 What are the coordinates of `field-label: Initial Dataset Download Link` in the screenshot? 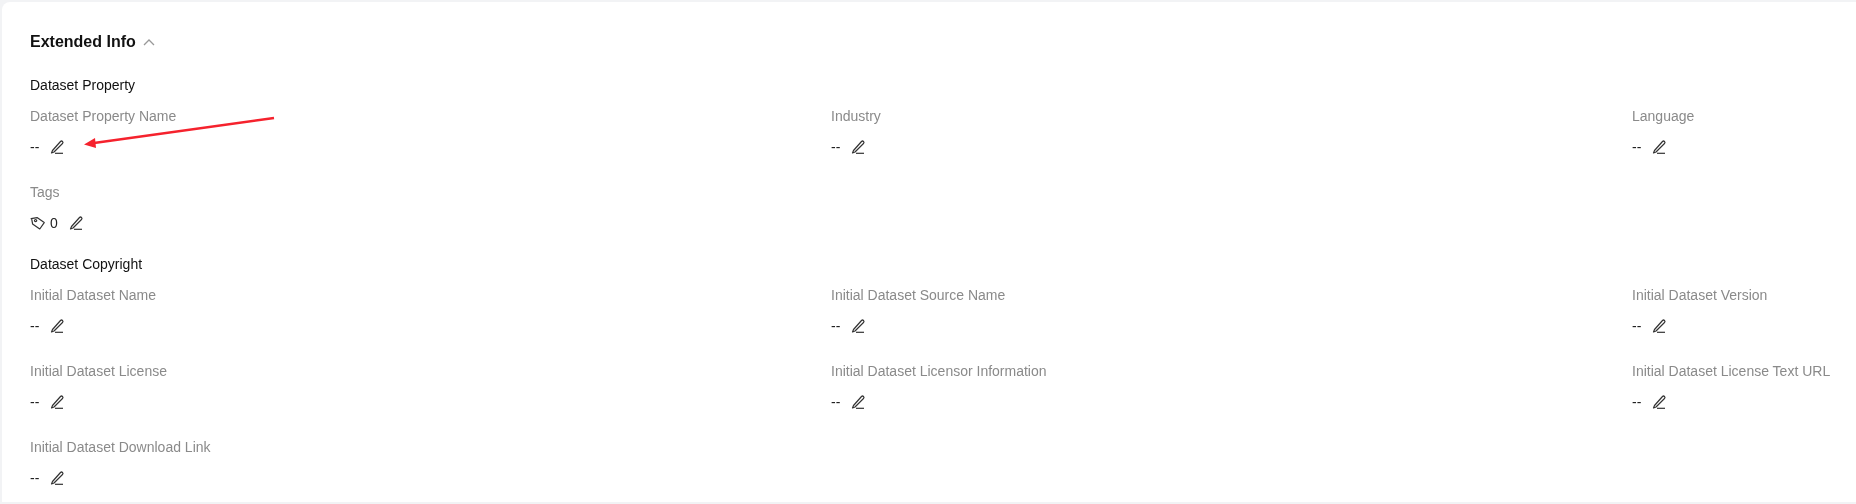 It's located at (121, 447).